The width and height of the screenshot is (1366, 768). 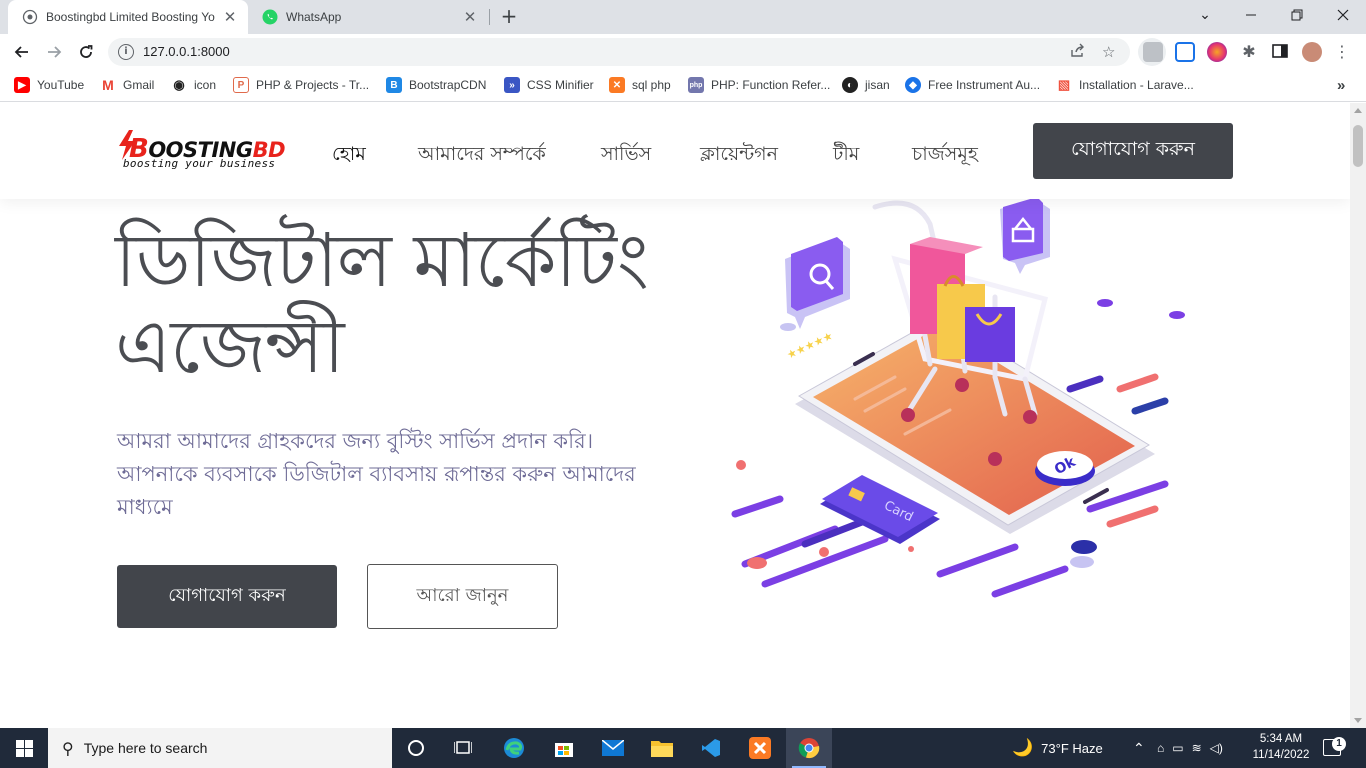 I want to click on bookmark-icon: ◉ icon, so click(x=193, y=85).